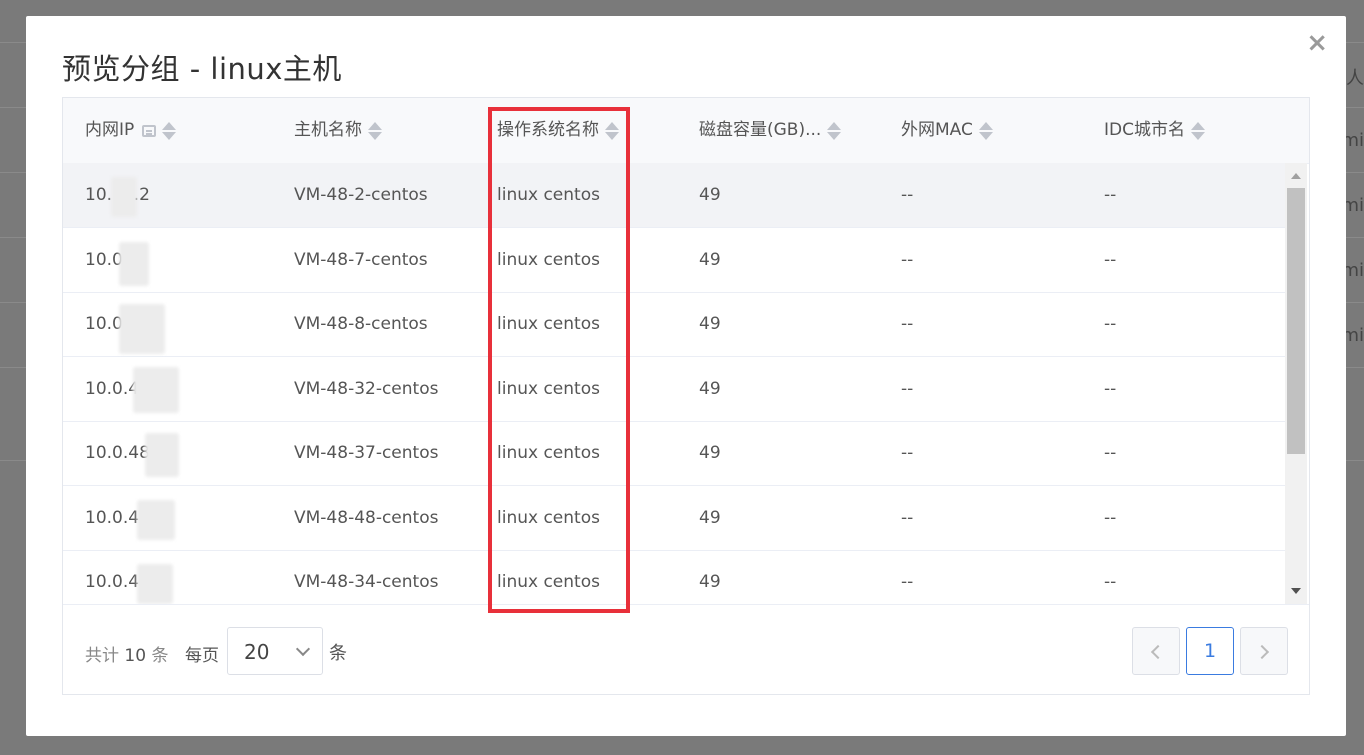  Describe the element at coordinates (937, 130) in the screenshot. I see `column-label: 外网MAC` at that location.